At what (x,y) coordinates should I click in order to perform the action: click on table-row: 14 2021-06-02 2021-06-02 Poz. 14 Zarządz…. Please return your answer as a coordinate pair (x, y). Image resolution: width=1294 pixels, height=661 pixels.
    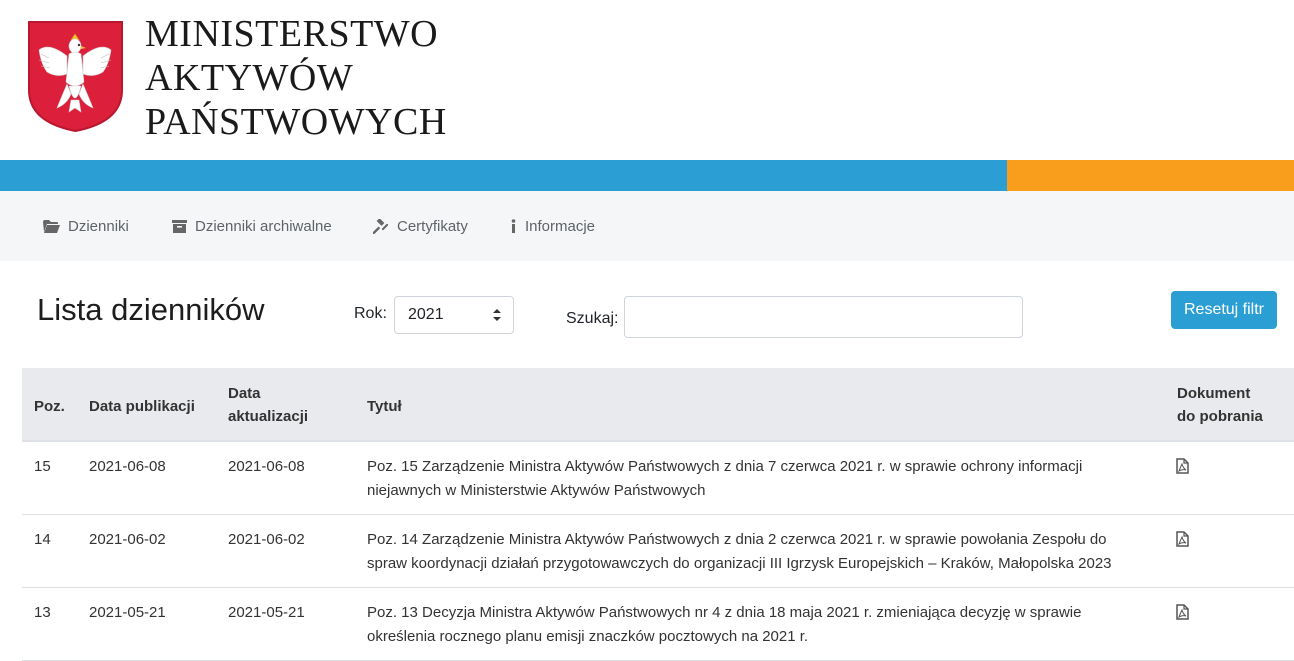
    Looking at the image, I should click on (658, 551).